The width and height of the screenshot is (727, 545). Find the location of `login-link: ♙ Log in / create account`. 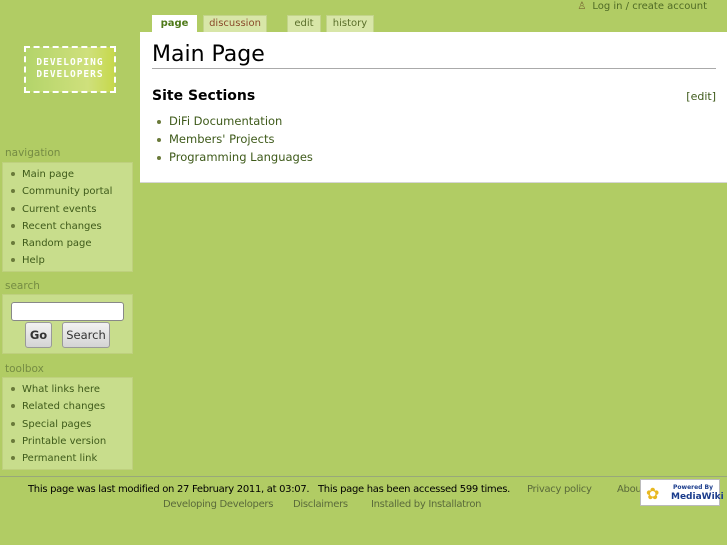

login-link: ♙ Log in / create account is located at coordinates (642, 6).